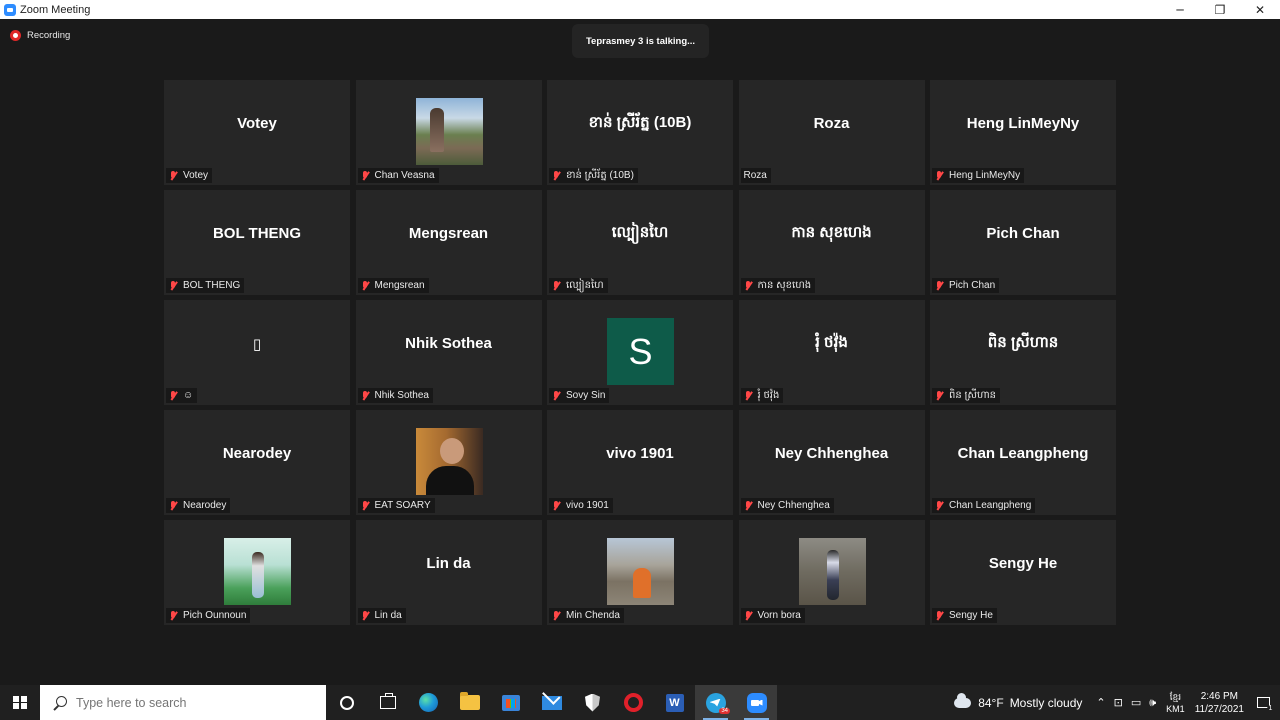  I want to click on zoom-icon, so click(756, 702).